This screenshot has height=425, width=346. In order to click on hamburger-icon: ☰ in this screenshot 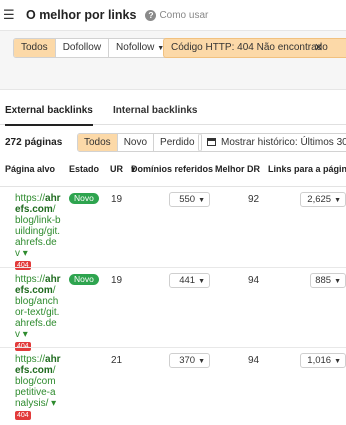, I will do `click(11, 15)`.